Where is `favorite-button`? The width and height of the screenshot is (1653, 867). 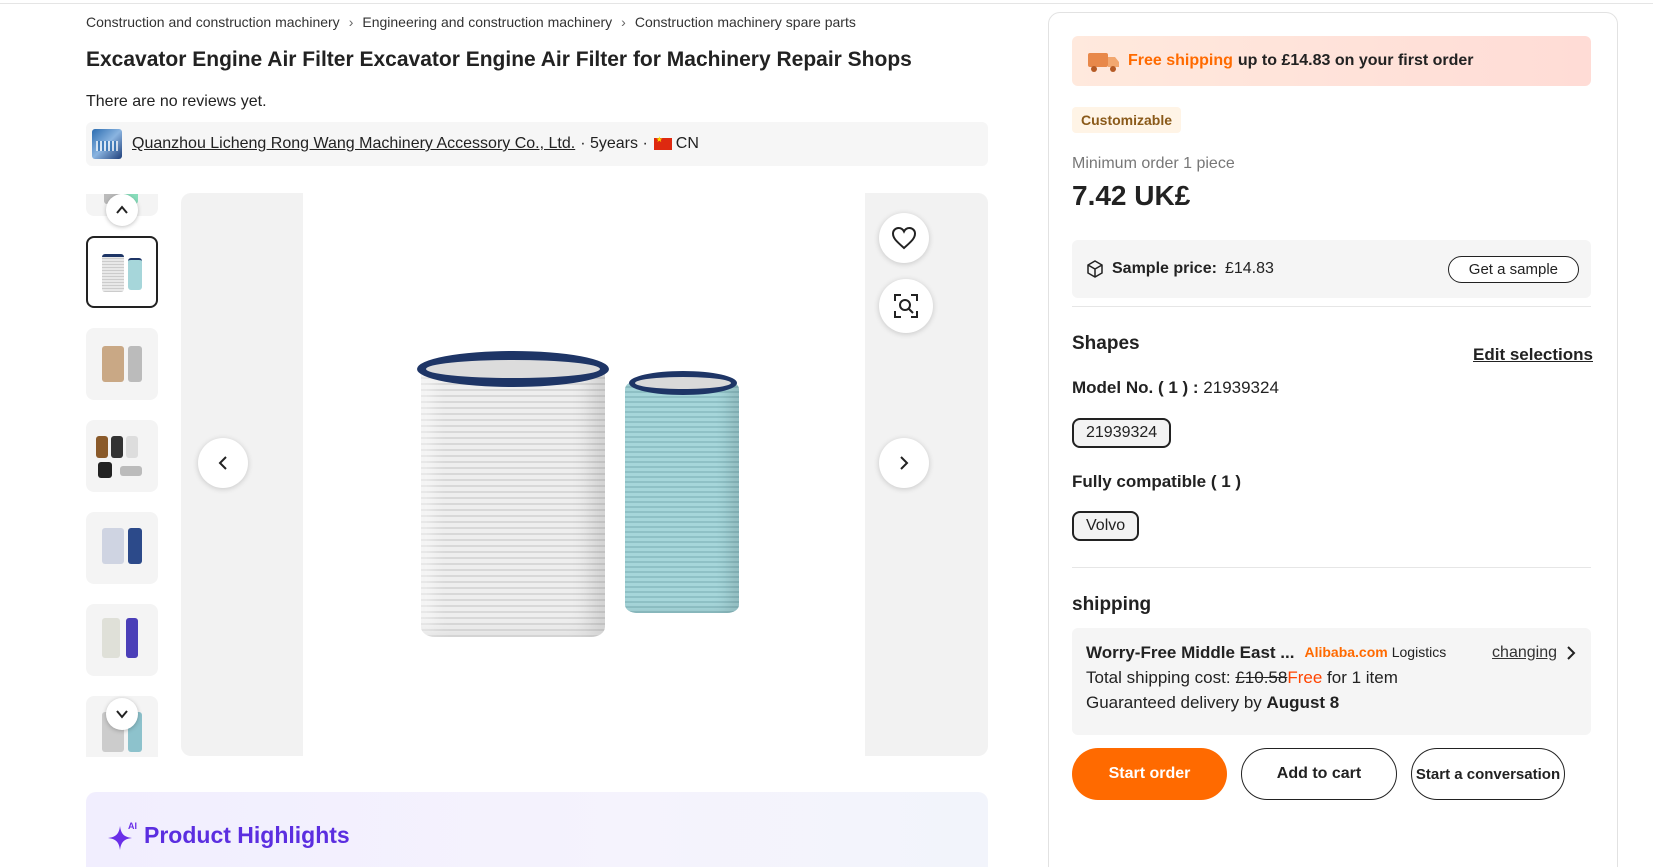 favorite-button is located at coordinates (904, 238).